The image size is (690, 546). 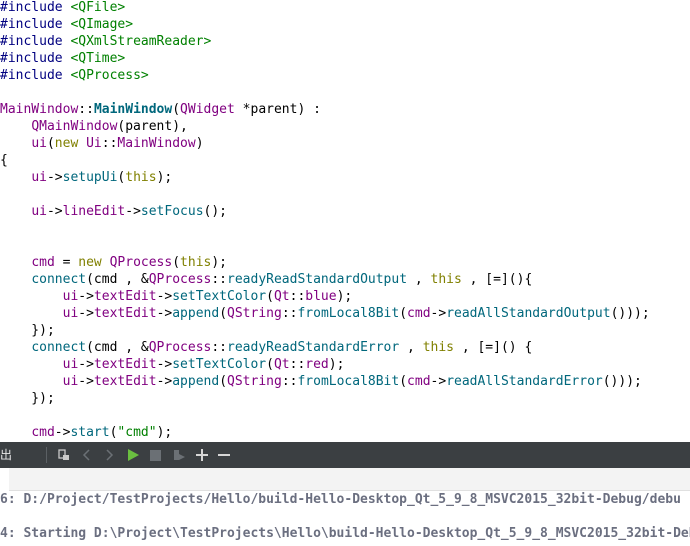 I want to click on code-token: <QImage>, so click(x=102, y=24).